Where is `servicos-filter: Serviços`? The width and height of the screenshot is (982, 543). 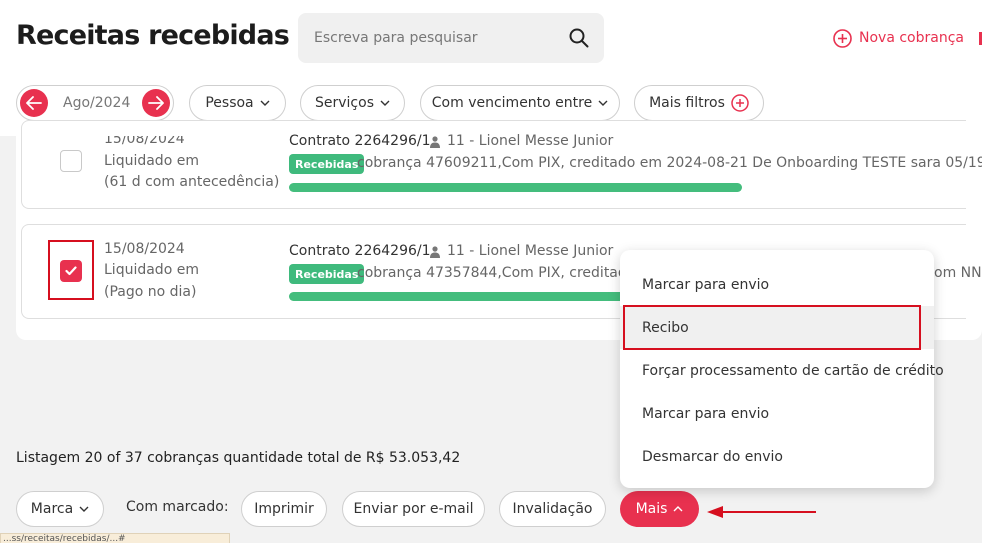
servicos-filter: Serviços is located at coordinates (352, 103).